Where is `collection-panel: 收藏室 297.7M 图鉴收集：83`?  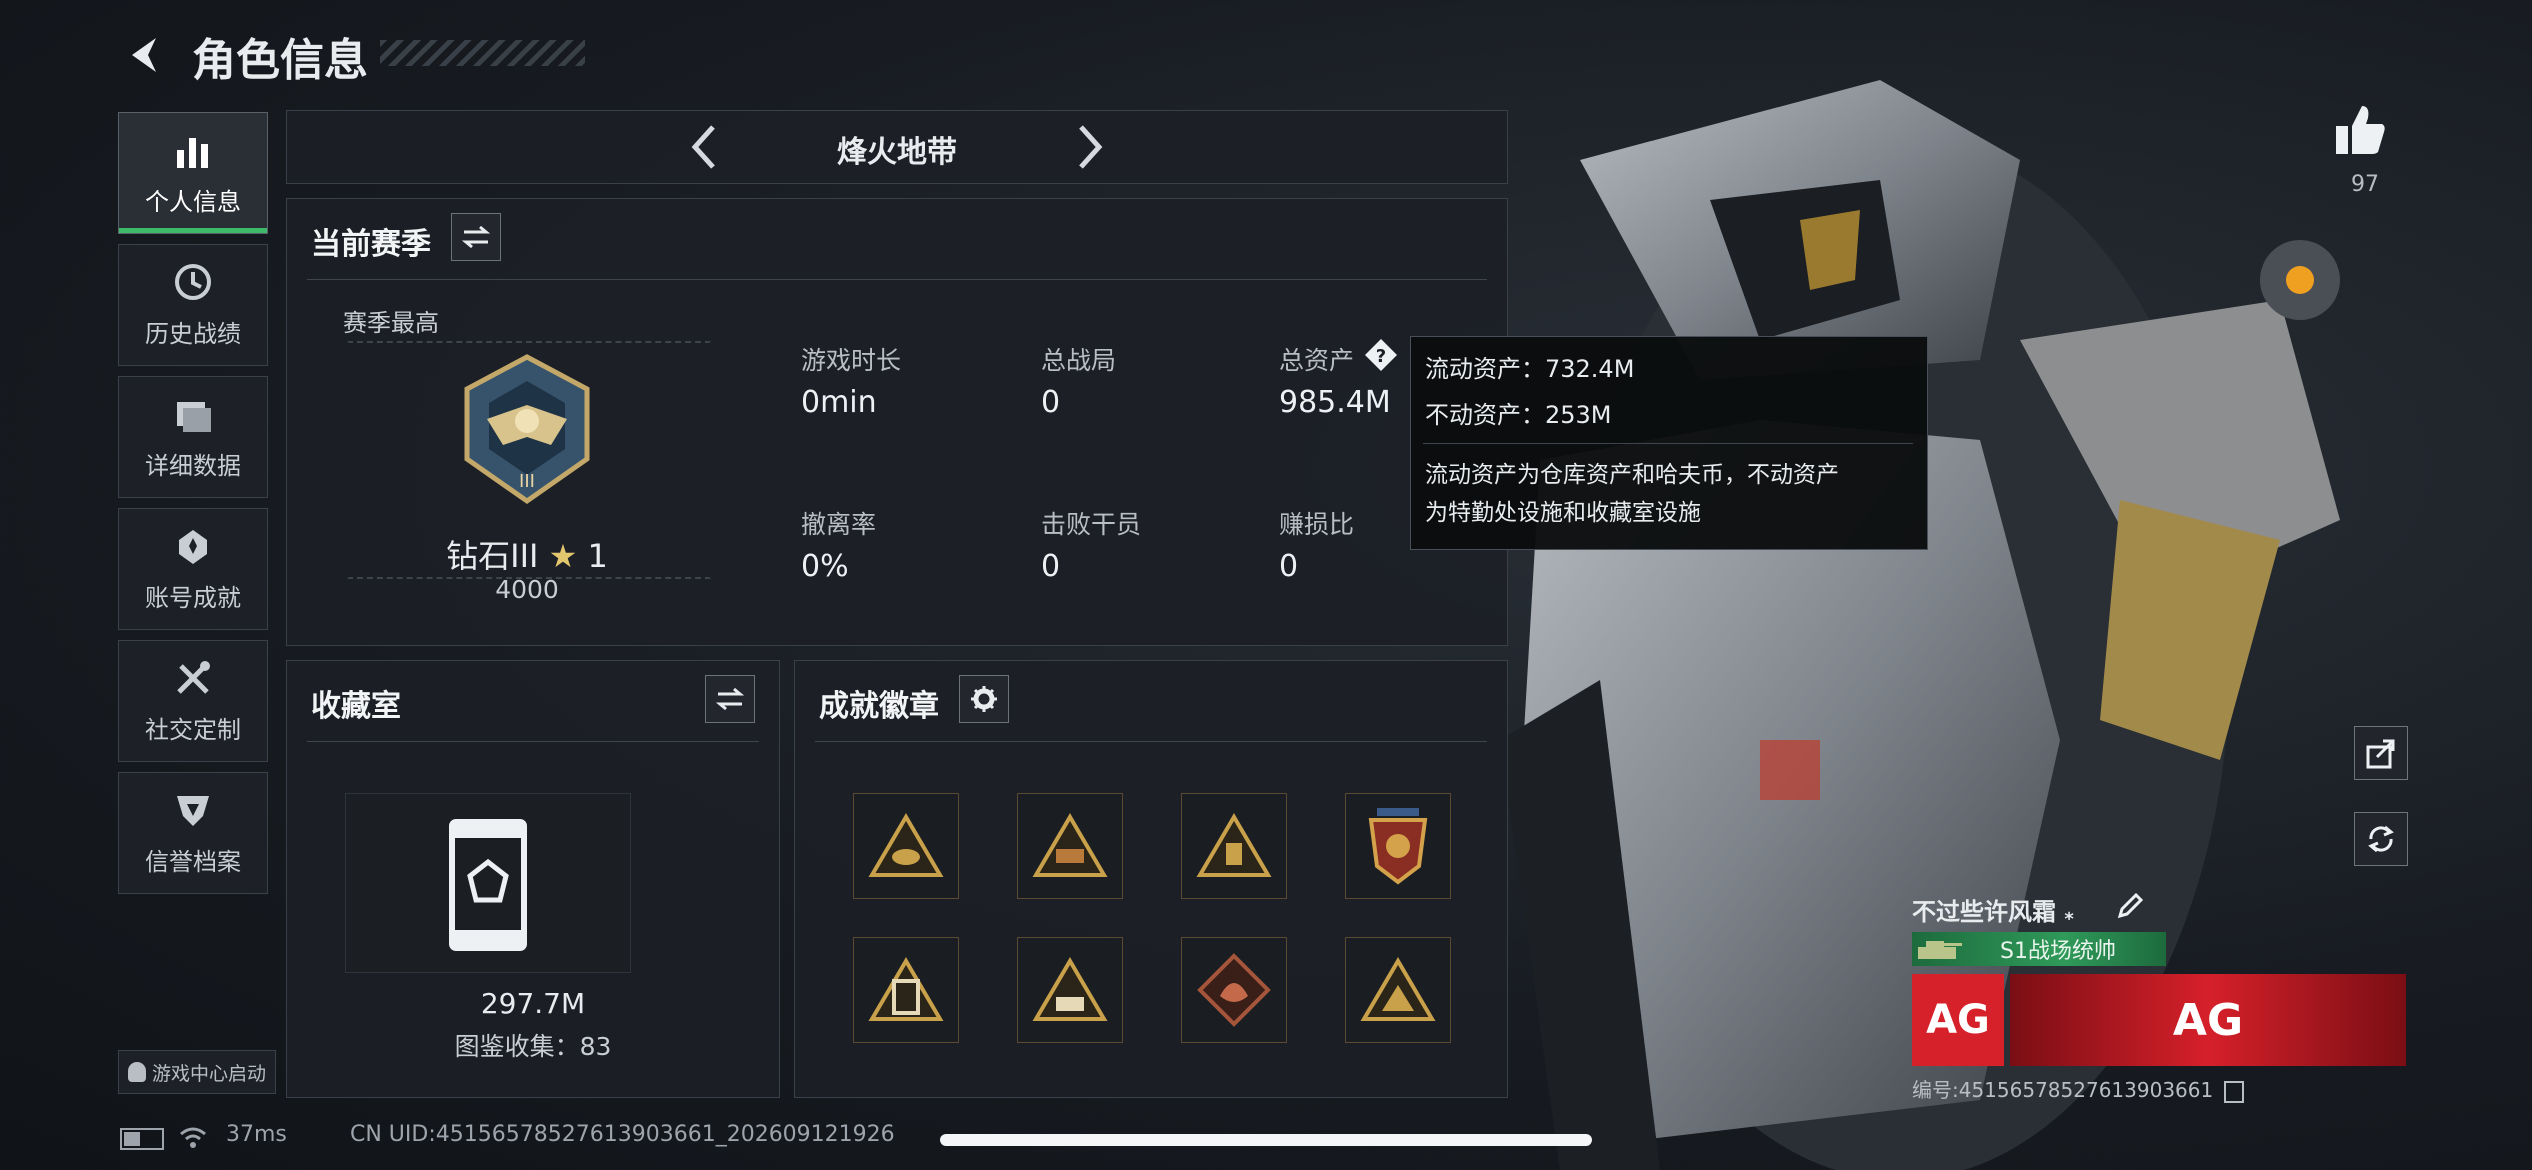
collection-panel: 收藏室 297.7M 图鉴收集：83 is located at coordinates (533, 879).